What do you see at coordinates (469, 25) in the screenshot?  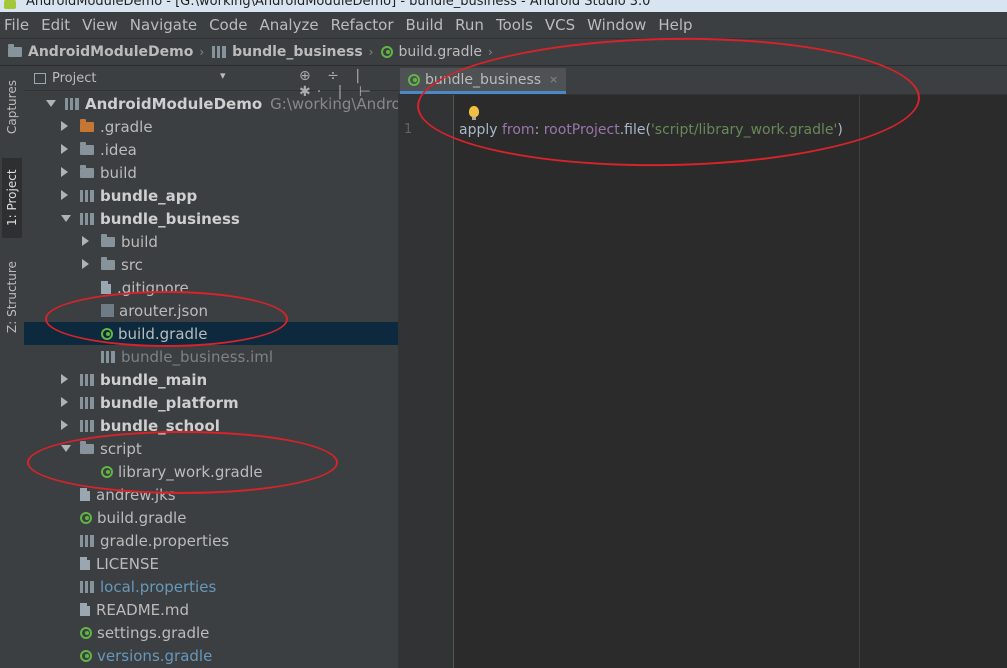 I see `menu-run: Run` at bounding box center [469, 25].